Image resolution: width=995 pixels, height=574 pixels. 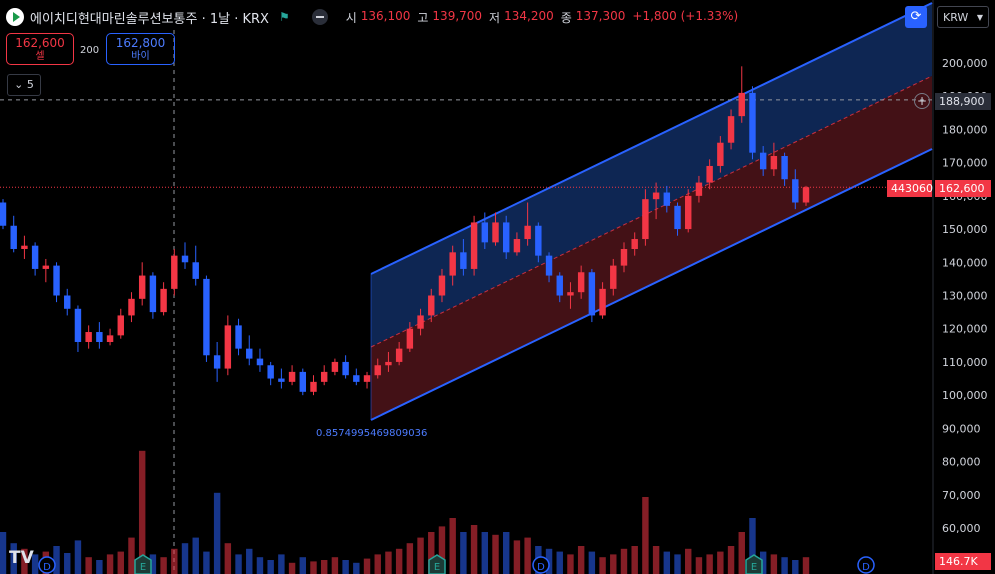 I want to click on event-marker-label: D, so click(x=541, y=567).